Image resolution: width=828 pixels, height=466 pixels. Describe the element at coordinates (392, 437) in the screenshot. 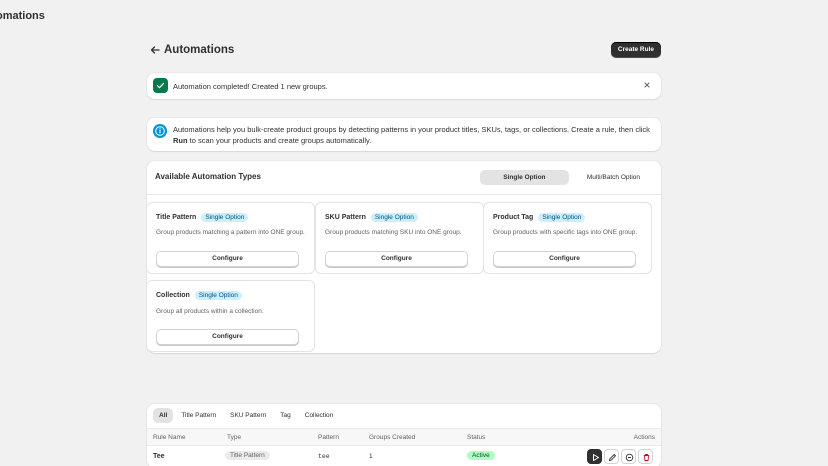

I see `col-groups-created: Groups Created` at that location.